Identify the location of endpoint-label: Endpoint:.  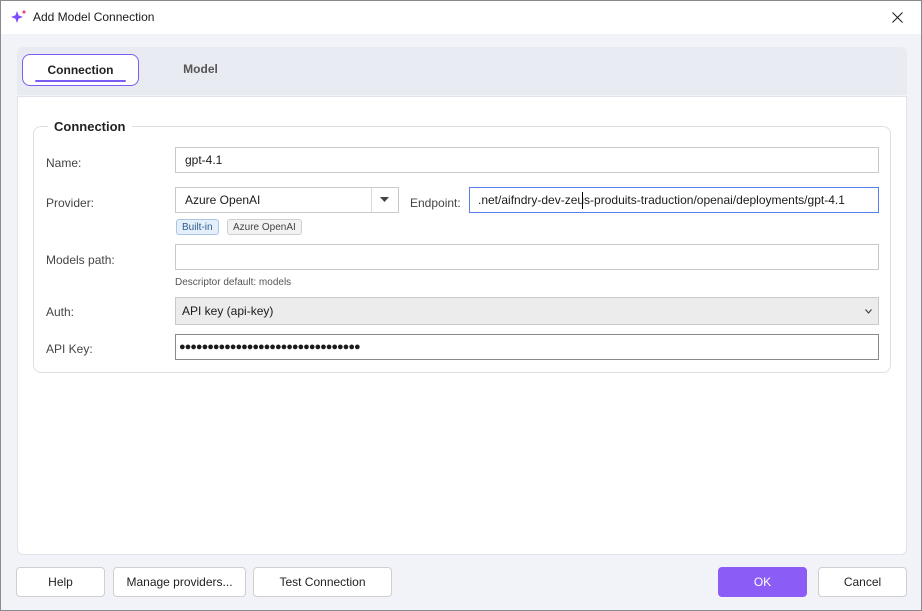
(435, 203).